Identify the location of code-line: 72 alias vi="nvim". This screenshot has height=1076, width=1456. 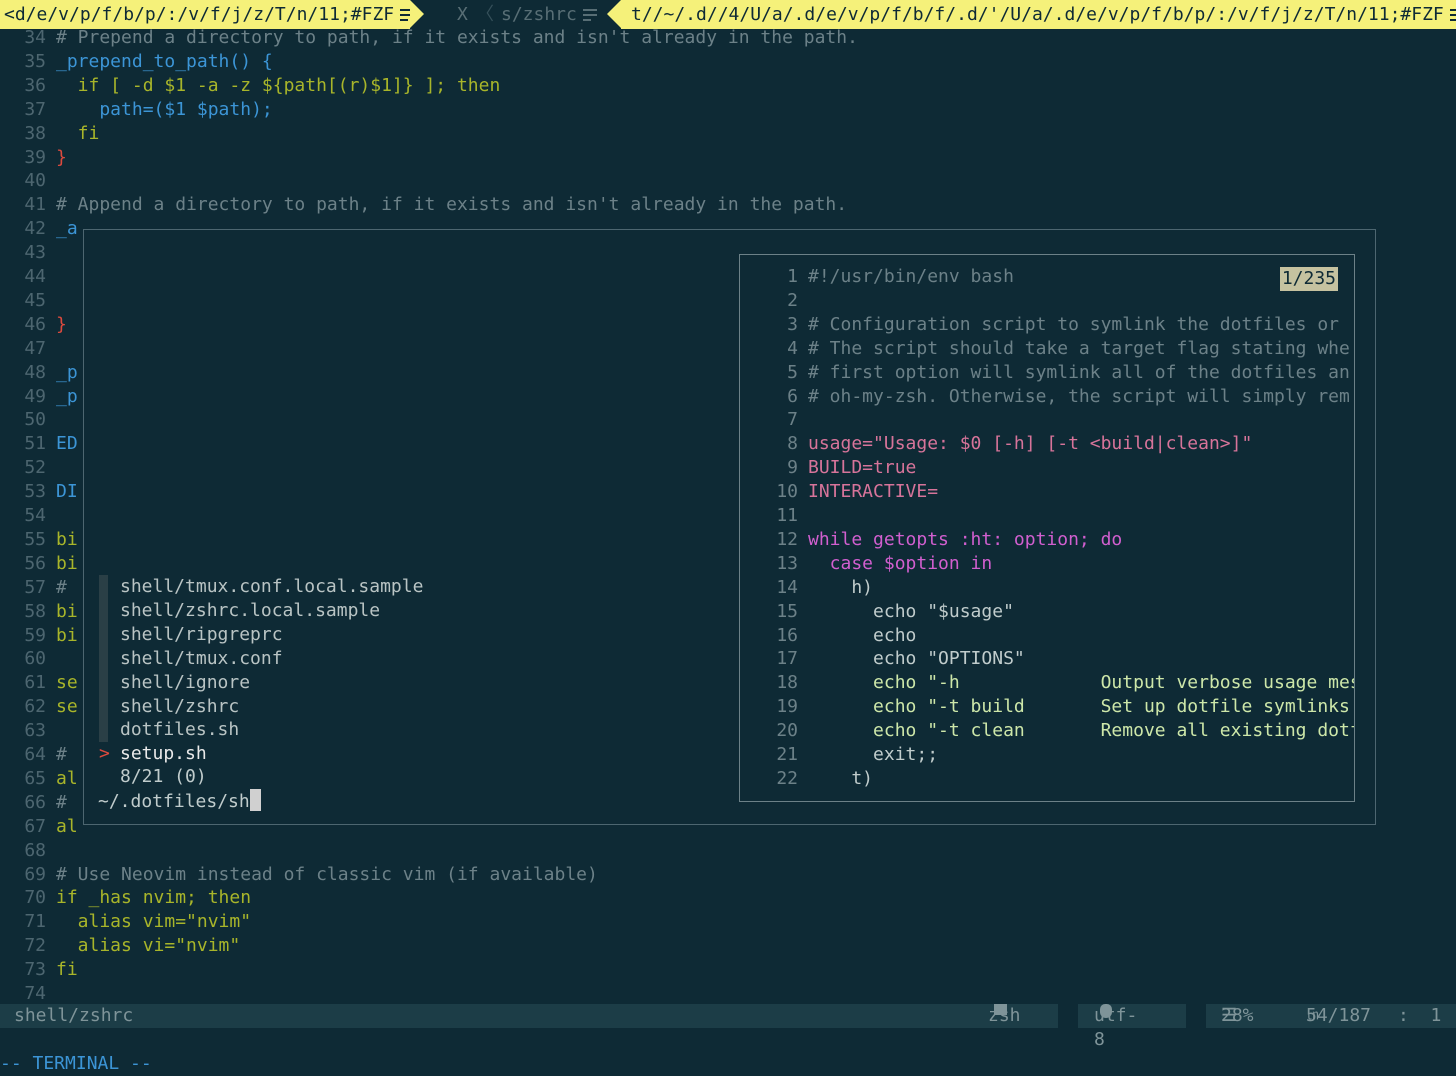
(120, 946).